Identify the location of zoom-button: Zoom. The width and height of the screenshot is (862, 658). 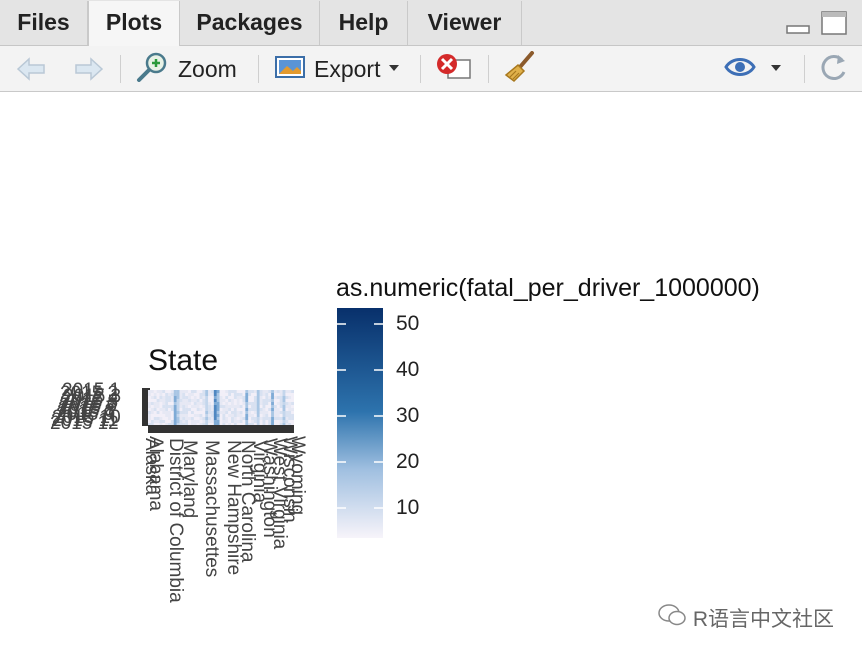
(186, 69).